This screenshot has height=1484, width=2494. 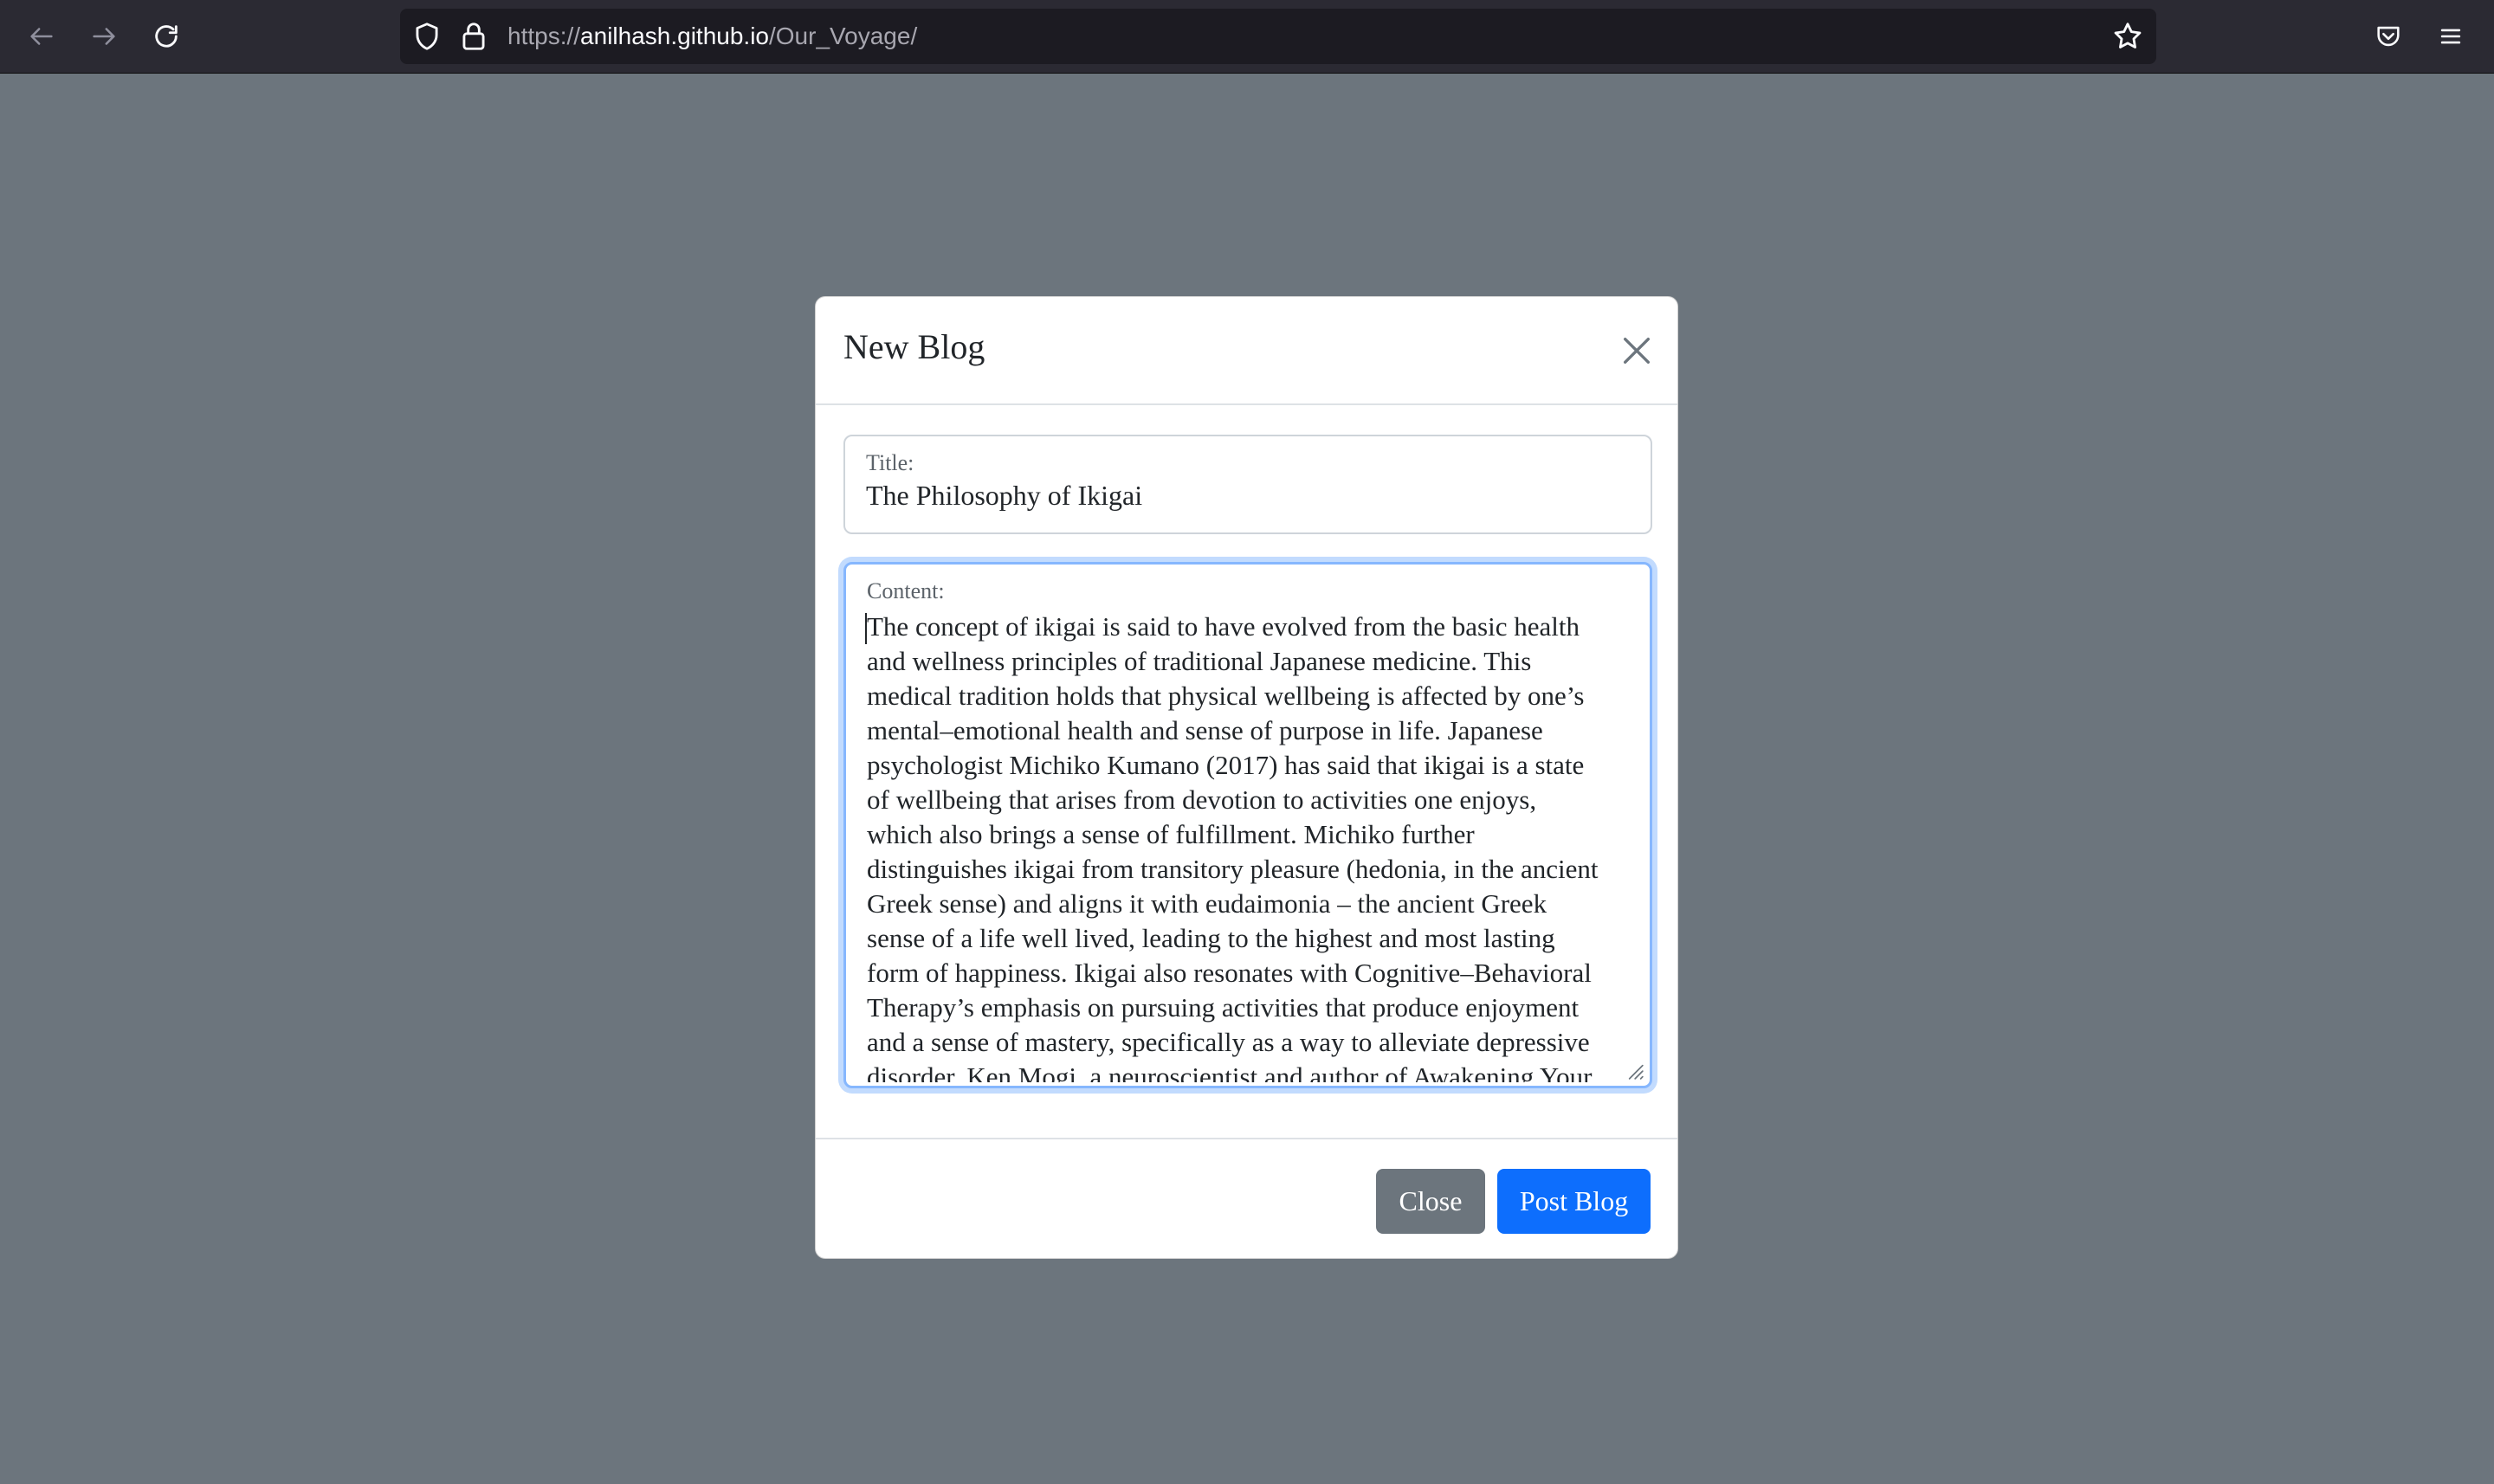 What do you see at coordinates (473, 36) in the screenshot?
I see `lock-icon` at bounding box center [473, 36].